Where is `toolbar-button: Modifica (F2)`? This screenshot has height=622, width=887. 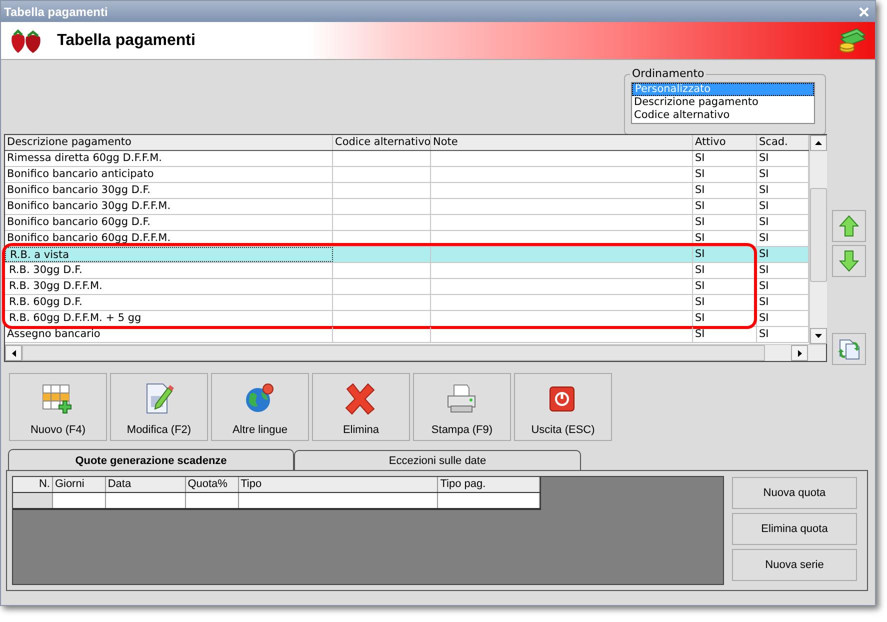 toolbar-button: Modifica (F2) is located at coordinates (159, 407).